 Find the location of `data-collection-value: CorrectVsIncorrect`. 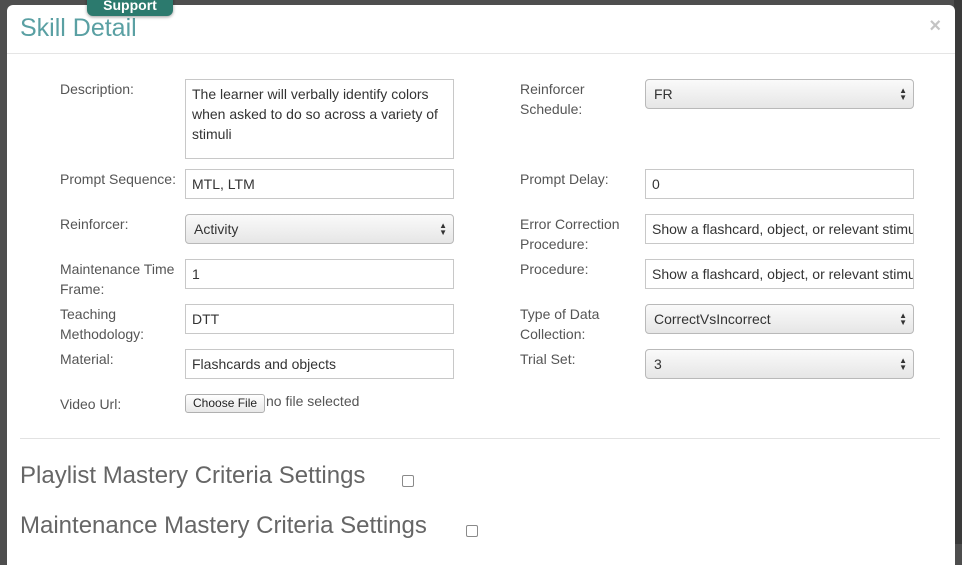

data-collection-value: CorrectVsIncorrect is located at coordinates (712, 319).